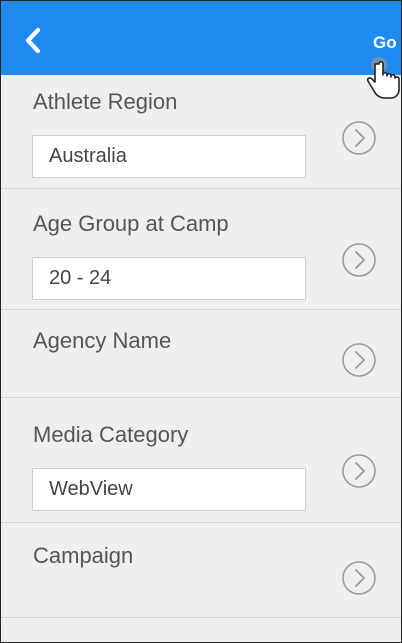 This screenshot has height=643, width=402. I want to click on filter-value: WebView, so click(169, 489).